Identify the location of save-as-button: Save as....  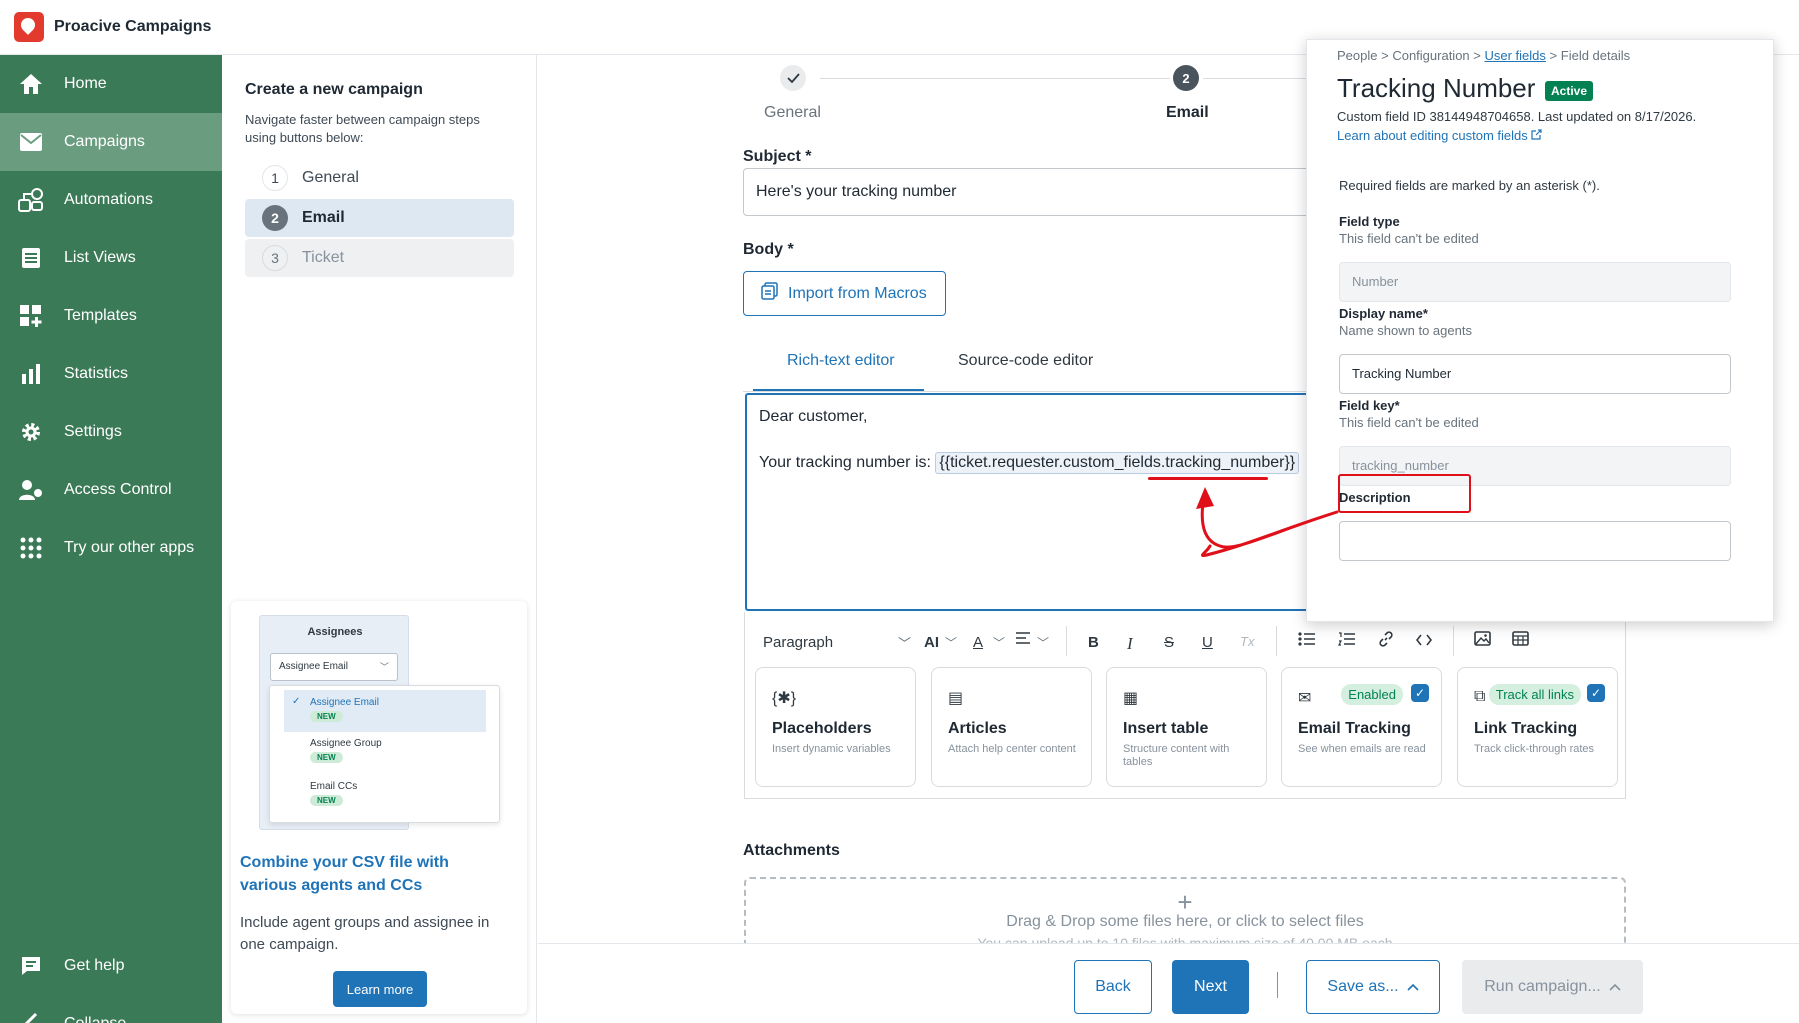
(1373, 987).